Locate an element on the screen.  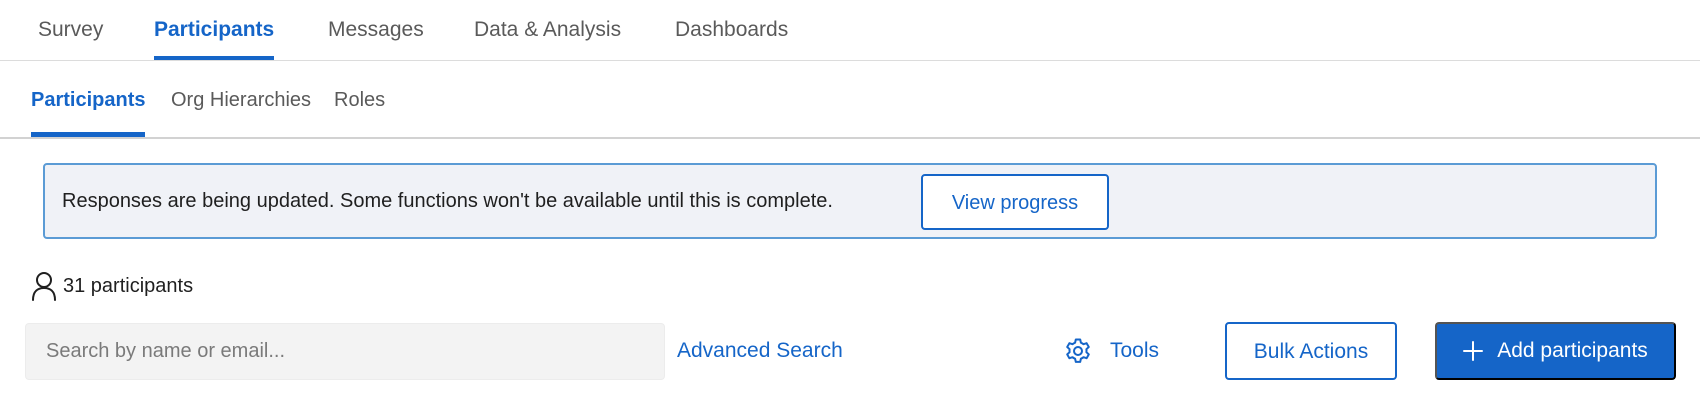
add-participants-label: Add participants is located at coordinates (1572, 350).